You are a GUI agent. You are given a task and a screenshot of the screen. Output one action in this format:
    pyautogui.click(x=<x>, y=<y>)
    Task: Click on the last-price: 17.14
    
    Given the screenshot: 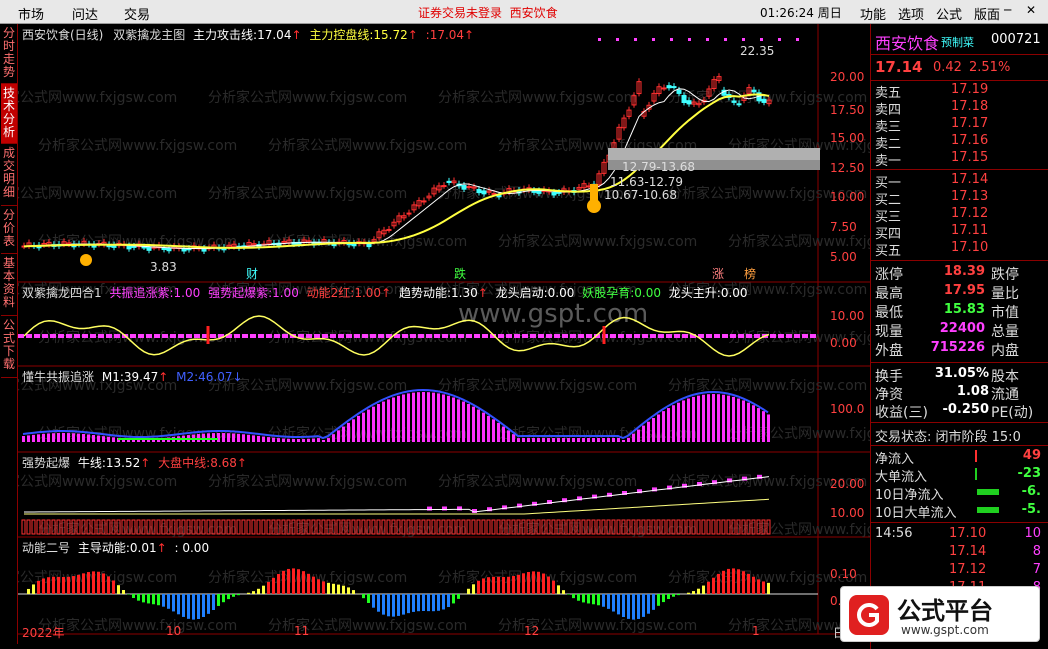 What is the action you would take?
    pyautogui.click(x=899, y=67)
    